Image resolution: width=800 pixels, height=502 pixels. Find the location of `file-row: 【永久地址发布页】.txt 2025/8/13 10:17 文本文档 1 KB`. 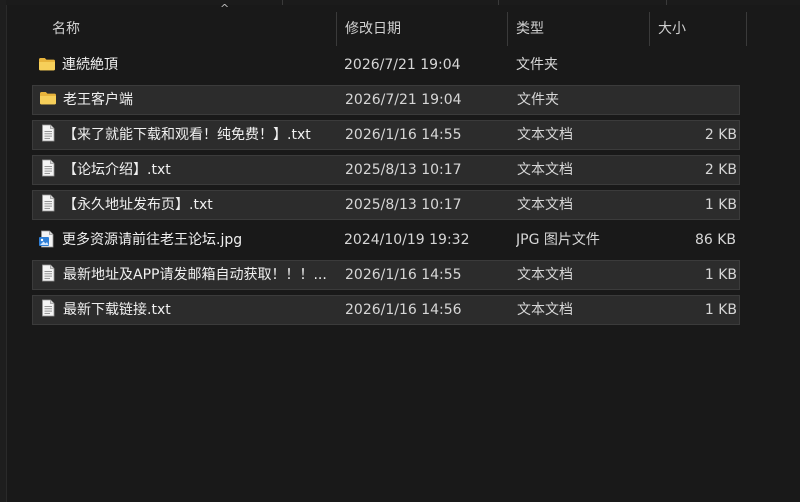

file-row: 【永久地址发布页】.txt 2025/8/13 10:17 文本文档 1 KB is located at coordinates (386, 205).